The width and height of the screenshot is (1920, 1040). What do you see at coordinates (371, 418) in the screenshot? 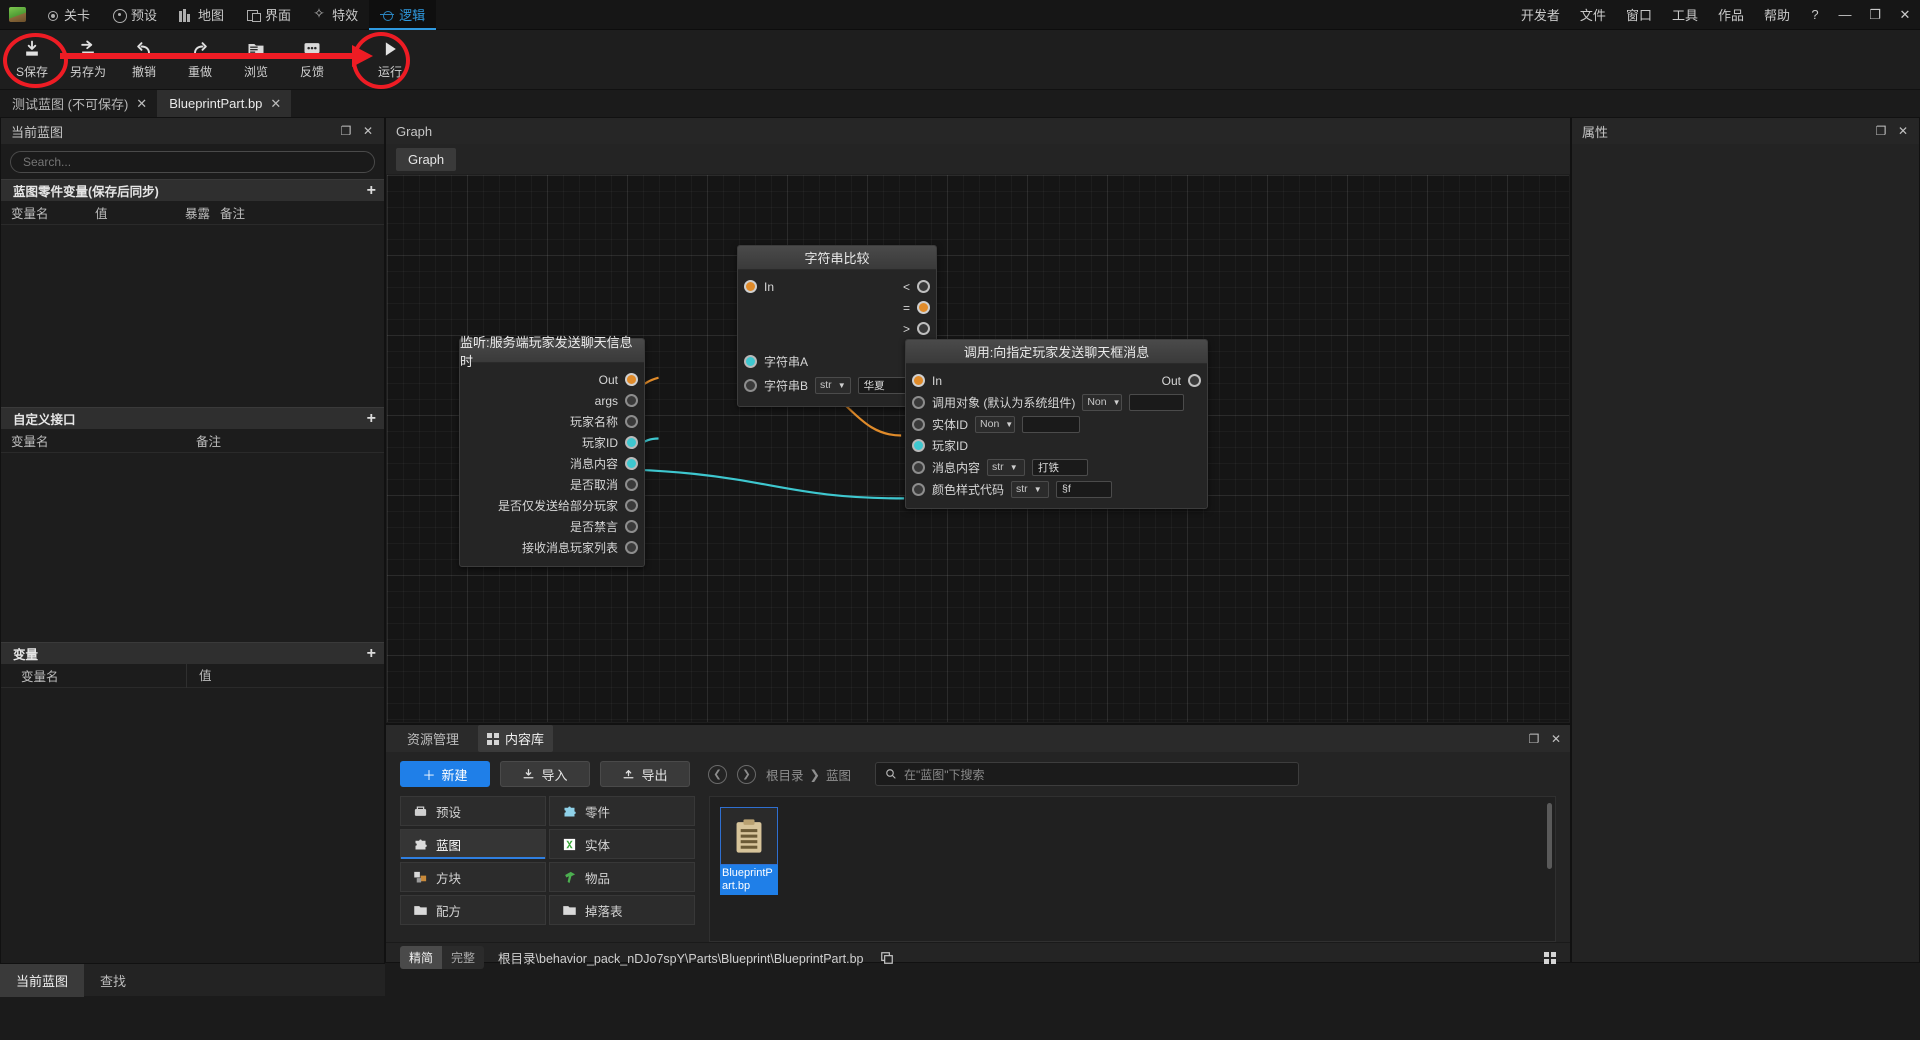
I see `add-interface-button: +` at bounding box center [371, 418].